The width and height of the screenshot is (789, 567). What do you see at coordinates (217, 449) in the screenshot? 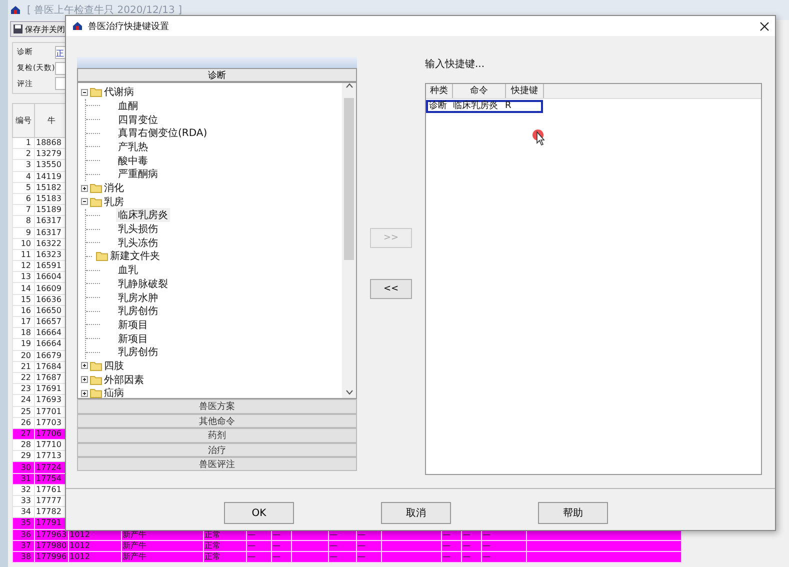
I see `section-header: 治疗` at bounding box center [217, 449].